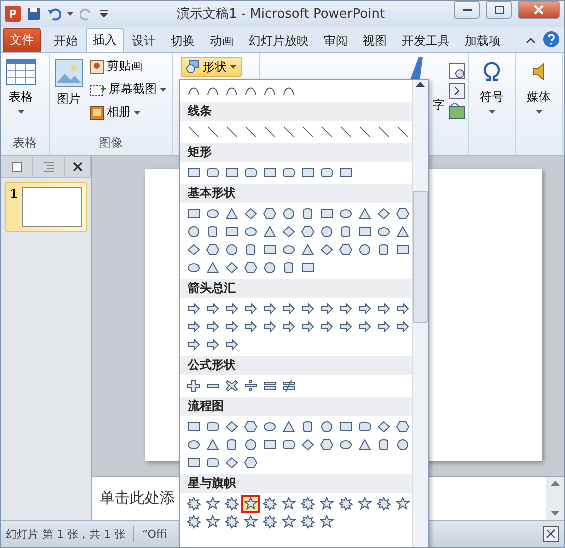 This screenshot has width=565, height=548. Describe the element at coordinates (296, 288) in the screenshot. I see `section-header: 箭头总汇` at that location.